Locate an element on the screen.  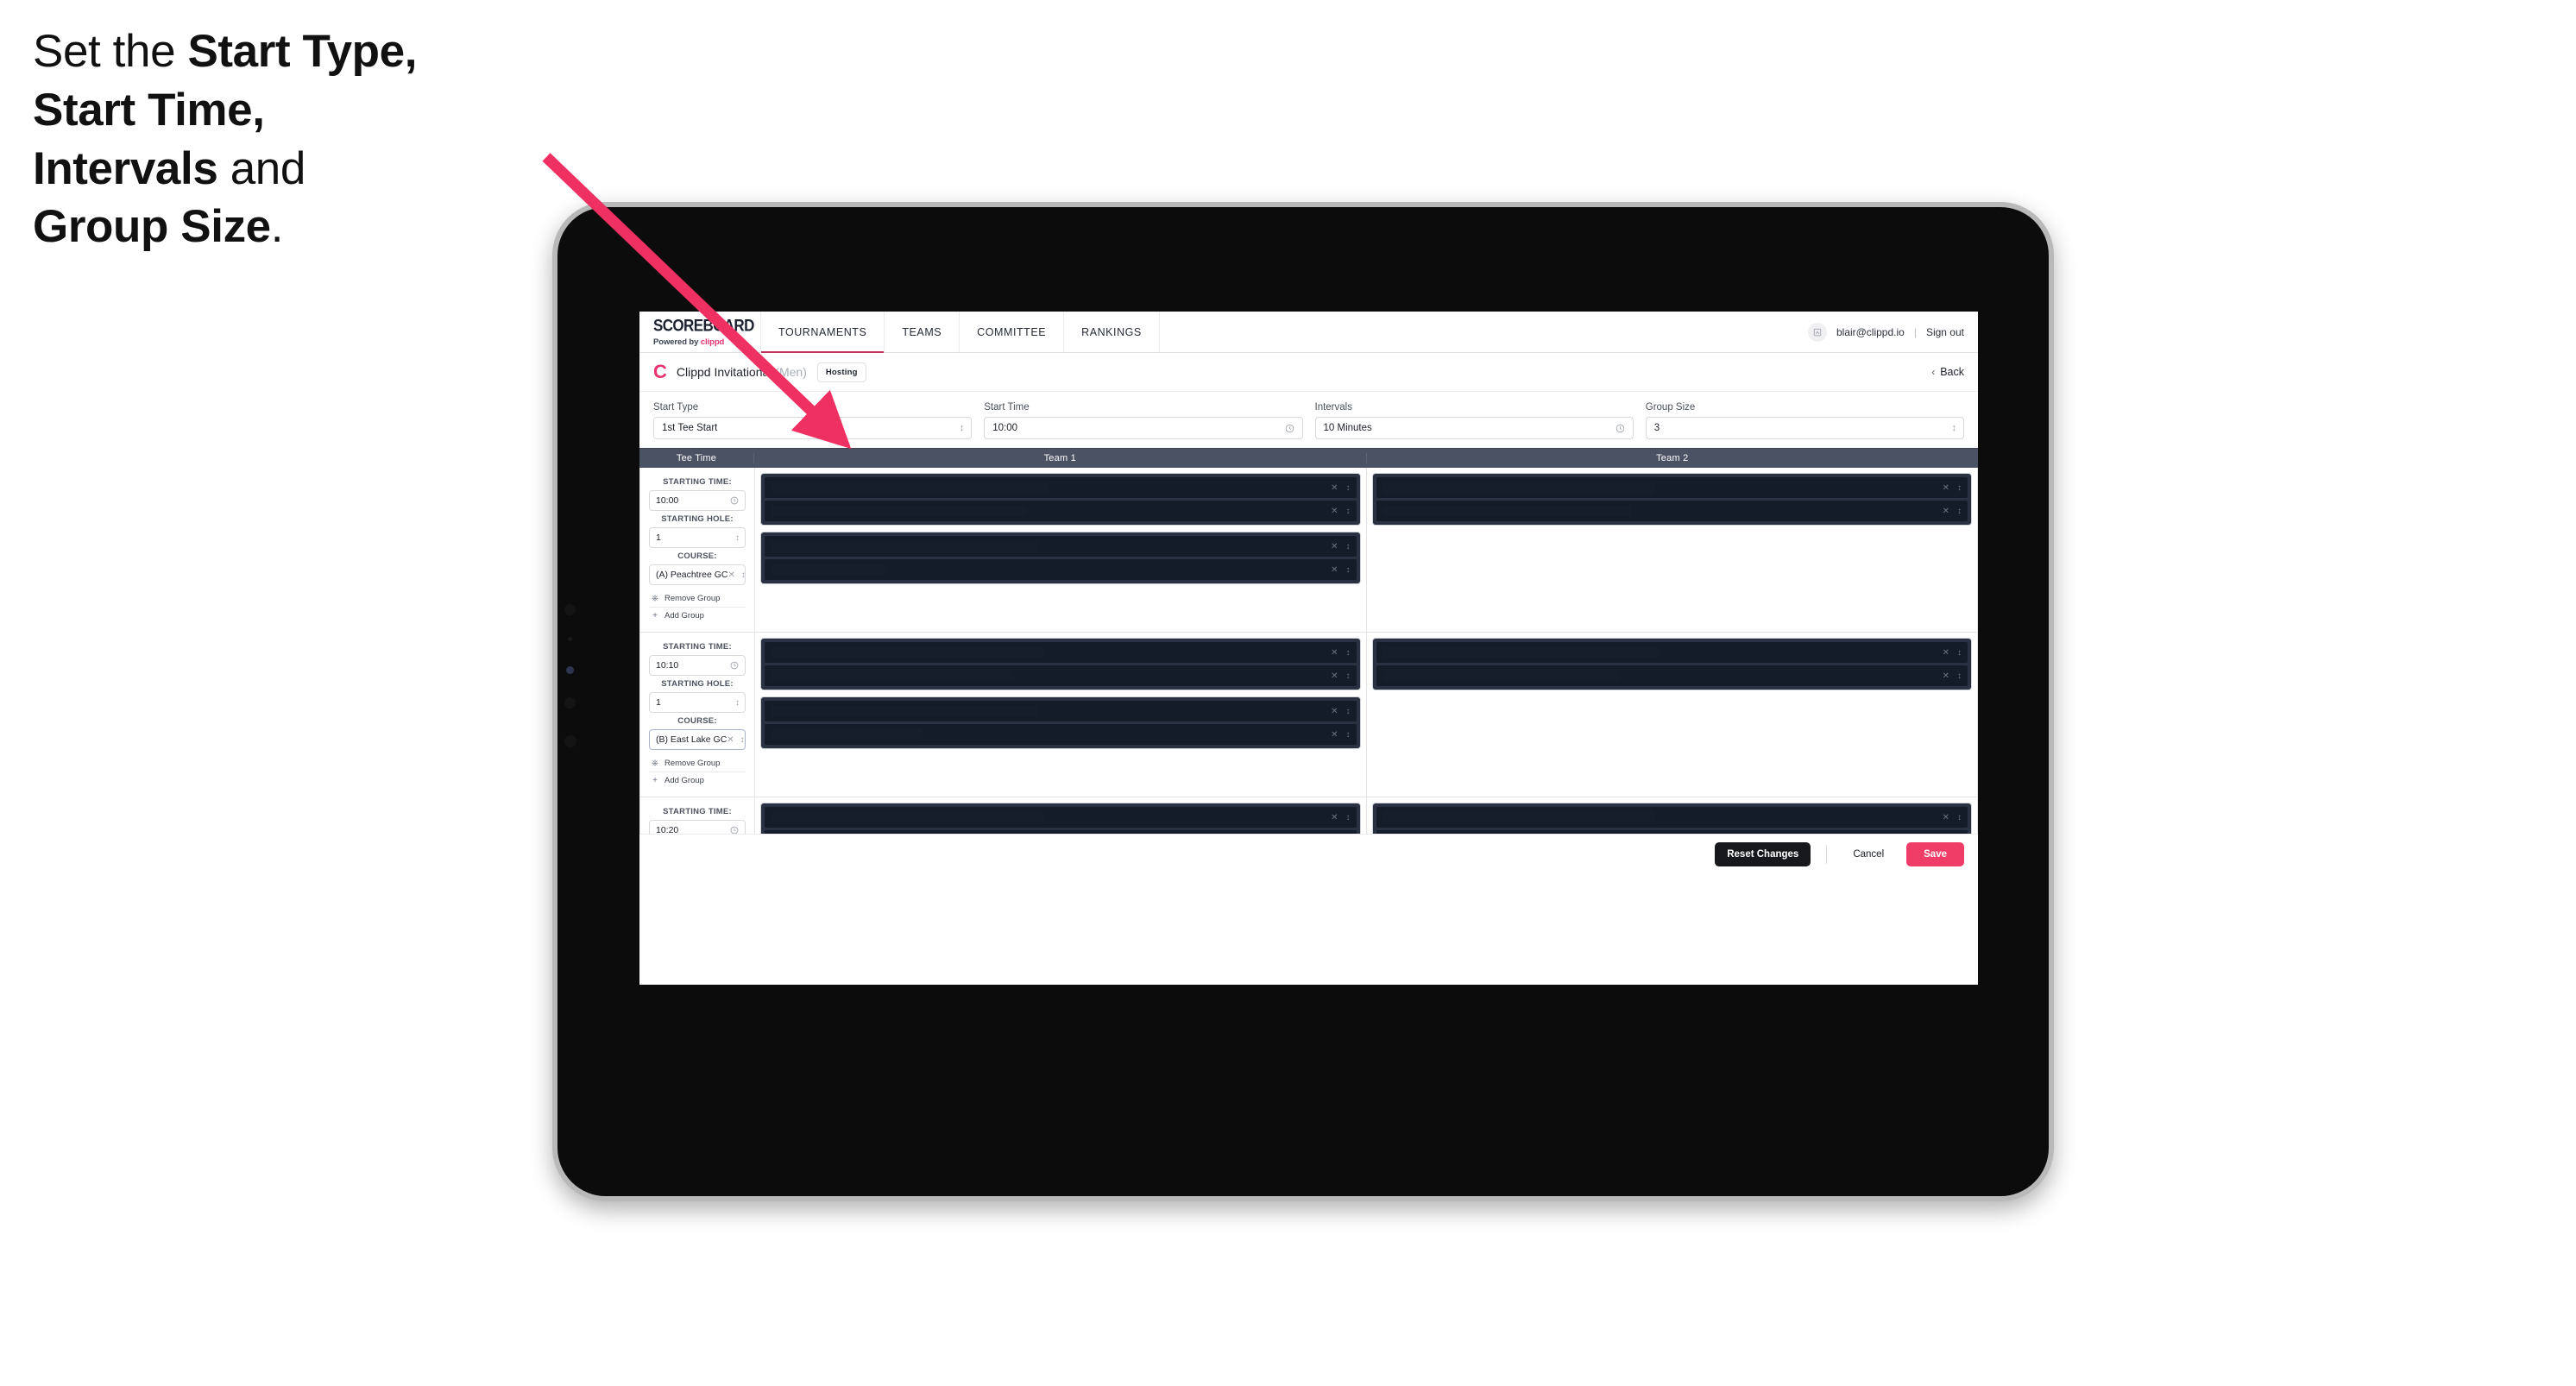
starting-time-input: 10:20 is located at coordinates (697, 827).